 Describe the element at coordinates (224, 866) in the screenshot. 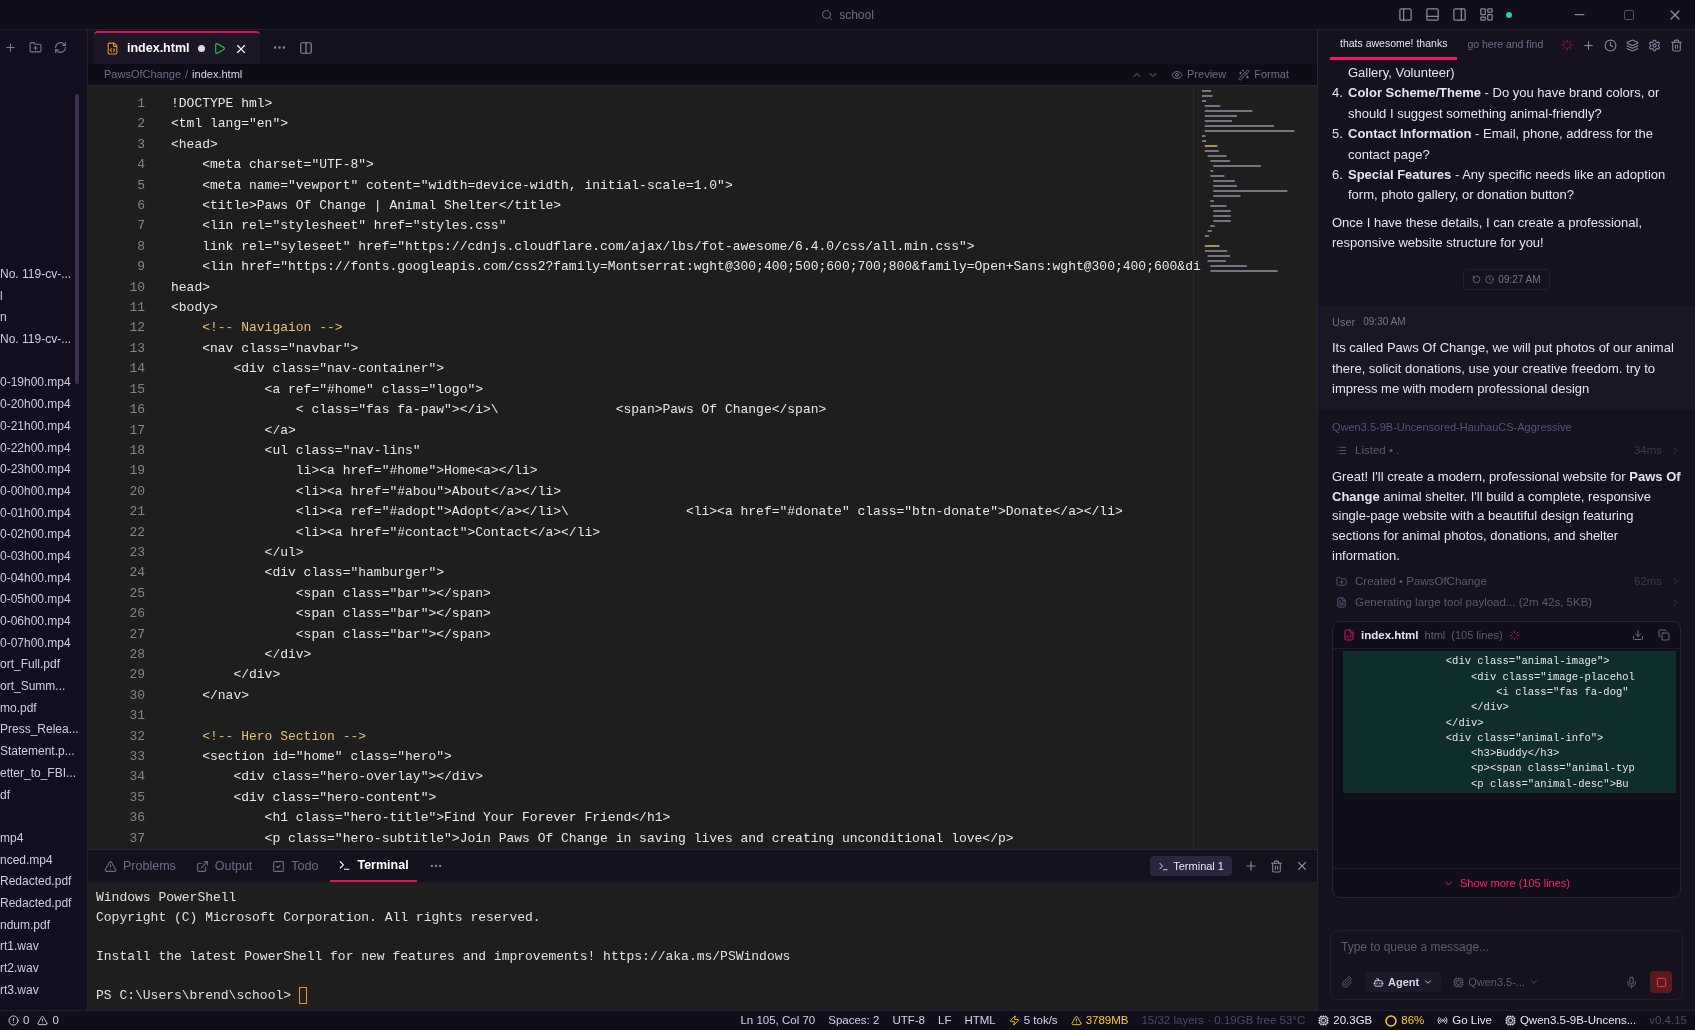

I see `panel-tab: Output` at that location.